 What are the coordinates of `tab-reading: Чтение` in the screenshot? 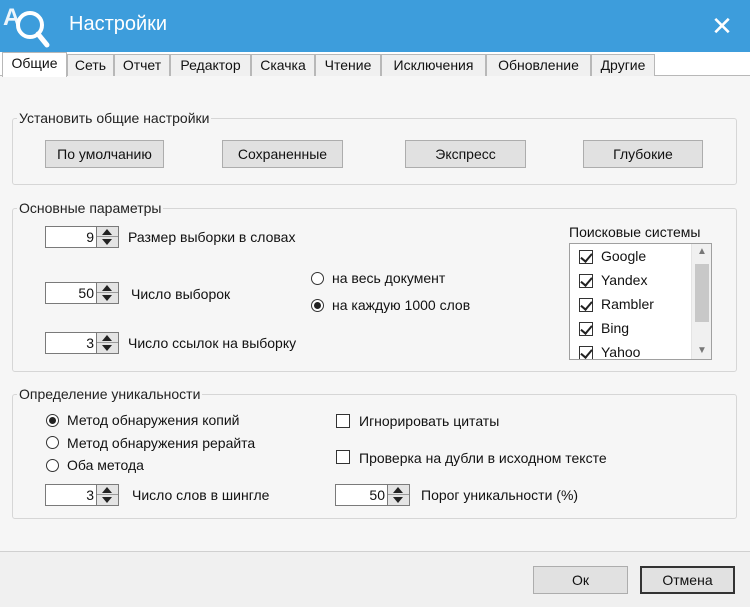 It's located at (348, 65).